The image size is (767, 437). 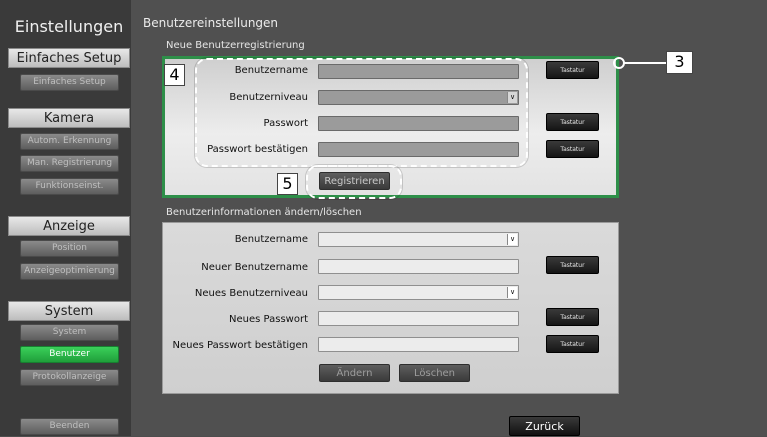 I want to click on page-title: Benutzereinstellungen, so click(x=211, y=23).